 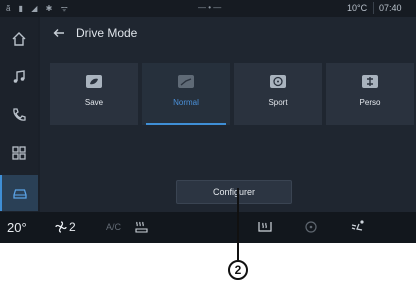 What do you see at coordinates (234, 192) in the screenshot?
I see `configure-button: Configurer` at bounding box center [234, 192].